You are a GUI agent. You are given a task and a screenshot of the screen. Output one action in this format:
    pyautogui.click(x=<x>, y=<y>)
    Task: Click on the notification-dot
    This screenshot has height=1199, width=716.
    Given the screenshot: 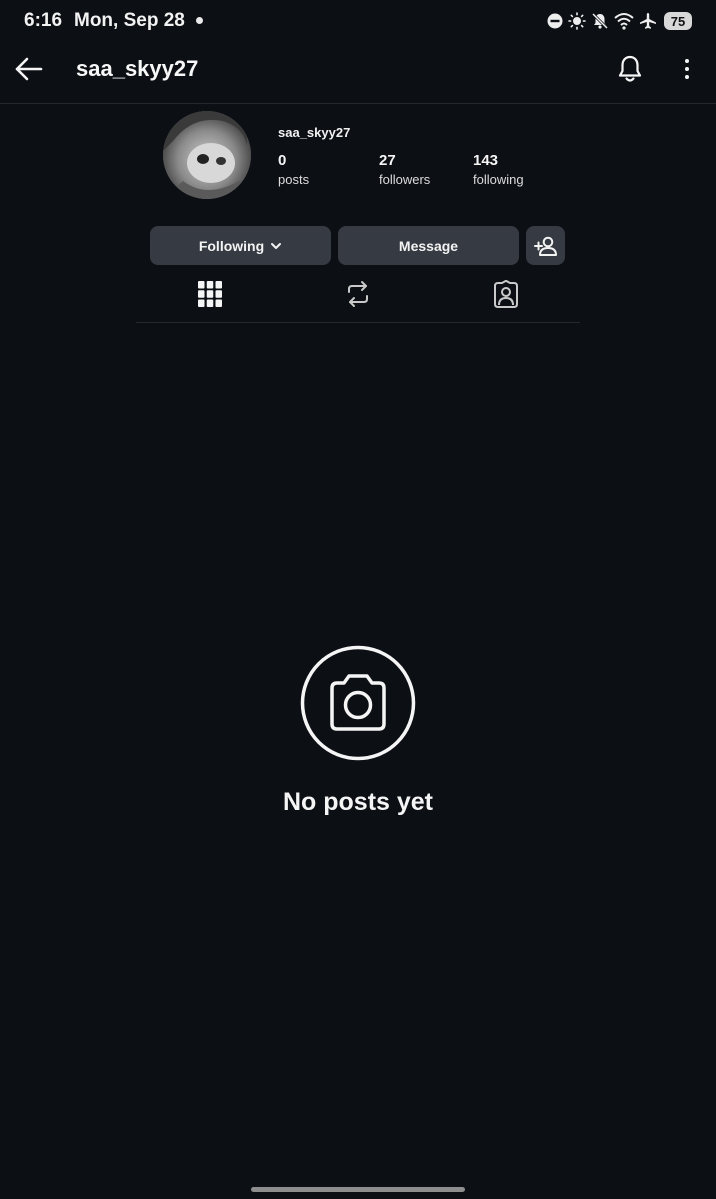 What is the action you would take?
    pyautogui.click(x=199, y=20)
    